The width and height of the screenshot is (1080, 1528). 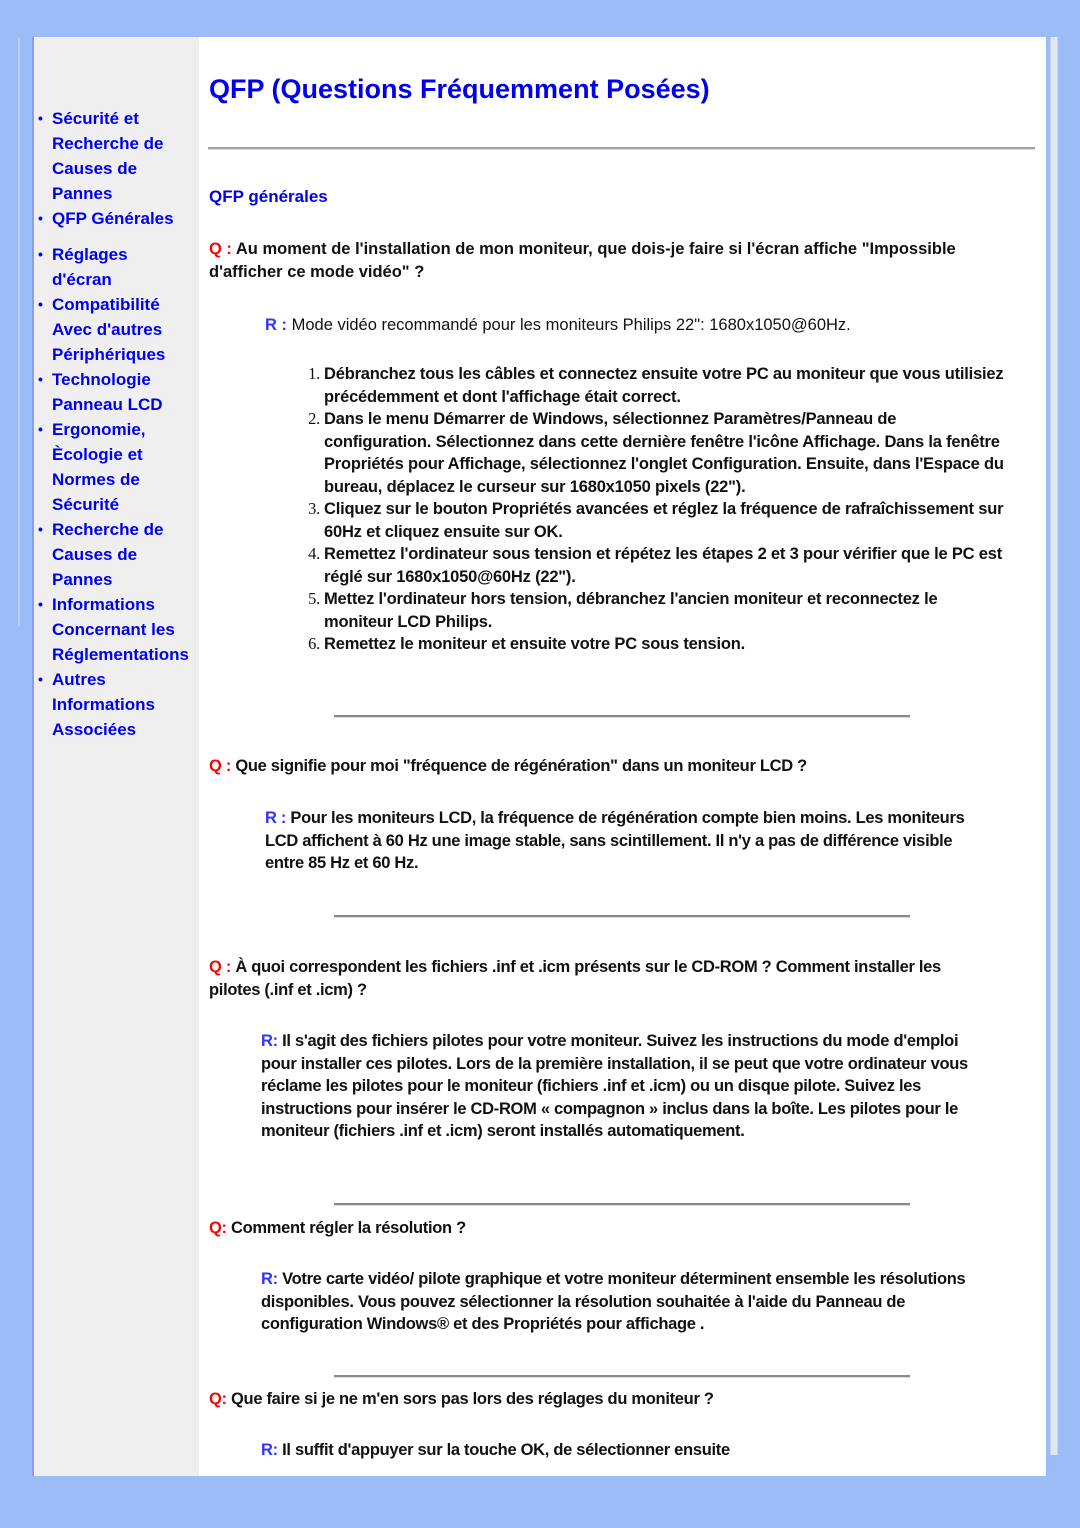 What do you see at coordinates (103, 704) in the screenshot?
I see `sidebar-link: Autres Informations Associées` at bounding box center [103, 704].